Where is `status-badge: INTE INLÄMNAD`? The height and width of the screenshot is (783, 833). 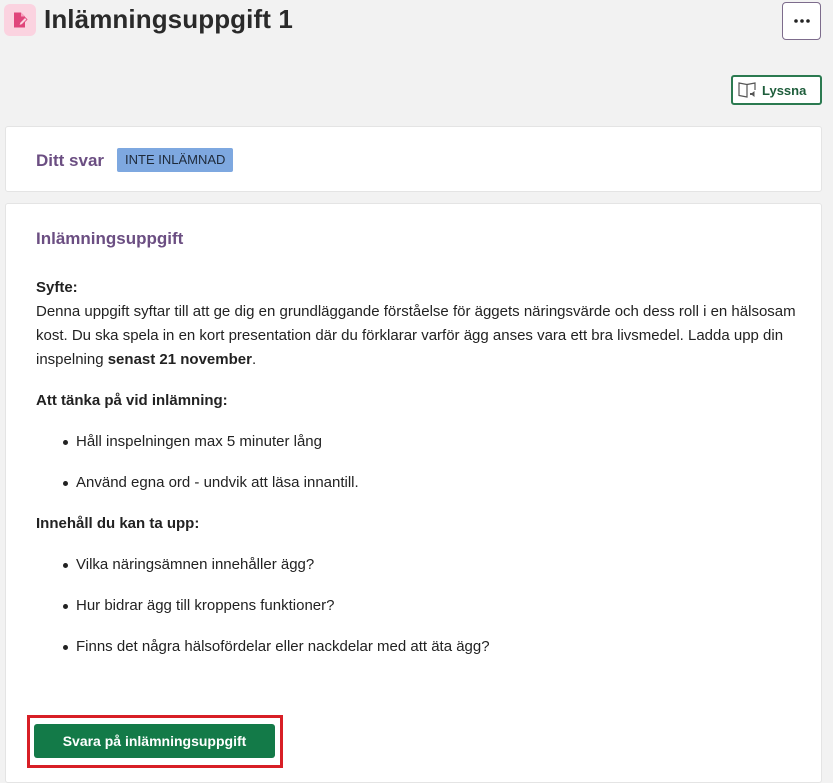 status-badge: INTE INLÄMNAD is located at coordinates (175, 160).